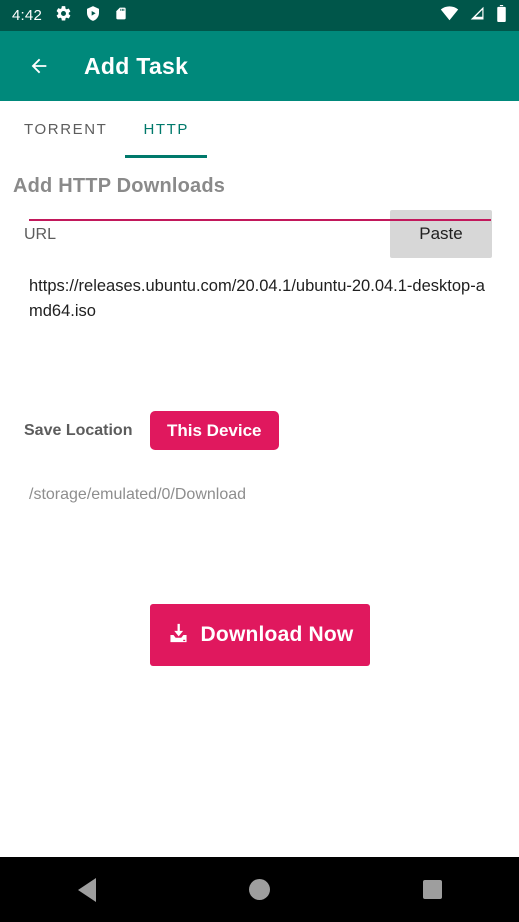 This screenshot has height=922, width=519. What do you see at coordinates (121, 16) in the screenshot?
I see `sd-card-icon` at bounding box center [121, 16].